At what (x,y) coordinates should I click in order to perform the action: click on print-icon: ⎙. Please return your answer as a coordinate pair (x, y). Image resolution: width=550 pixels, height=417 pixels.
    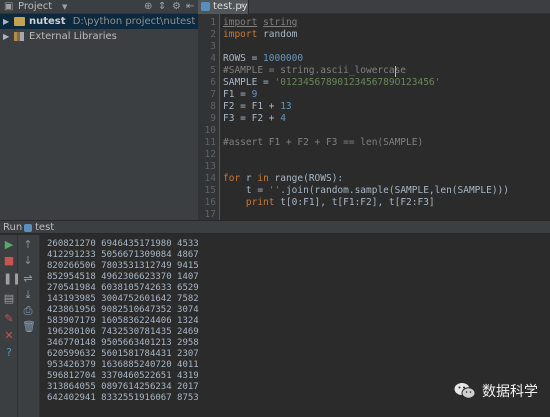
    Looking at the image, I should click on (28, 311).